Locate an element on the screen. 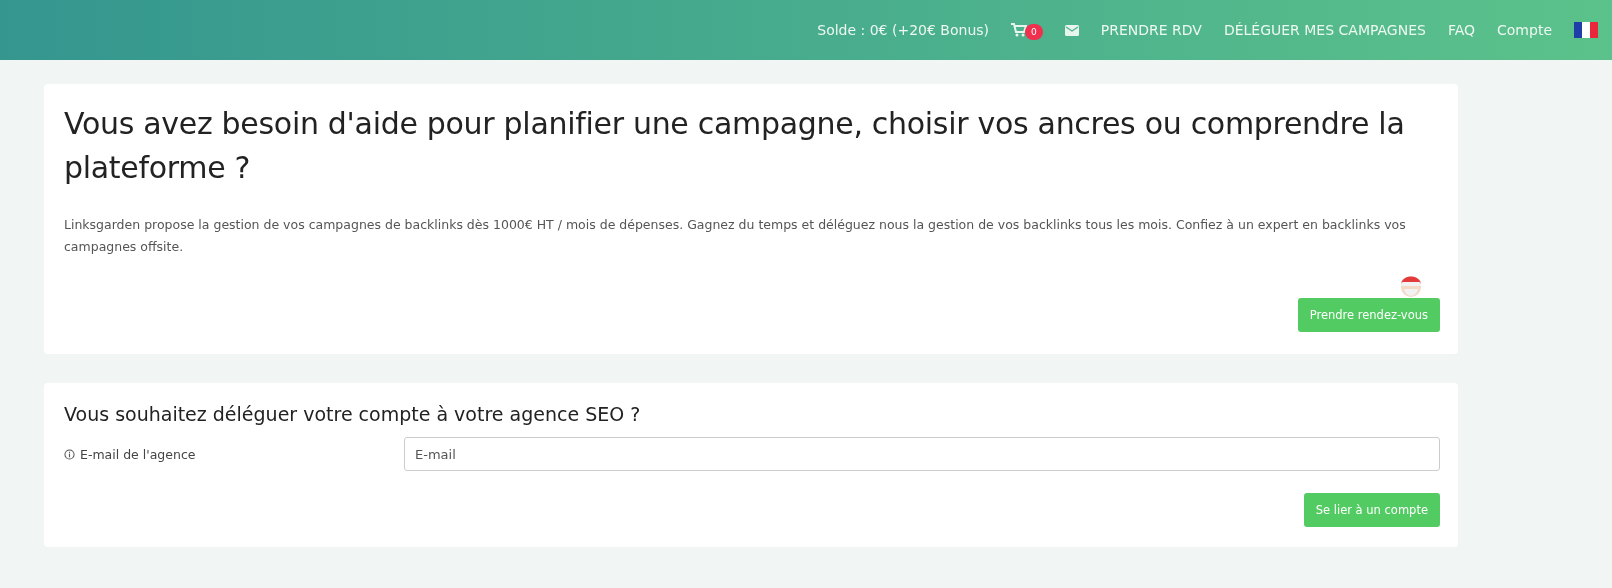  nav-link: PRENDRE RDV is located at coordinates (1151, 30).